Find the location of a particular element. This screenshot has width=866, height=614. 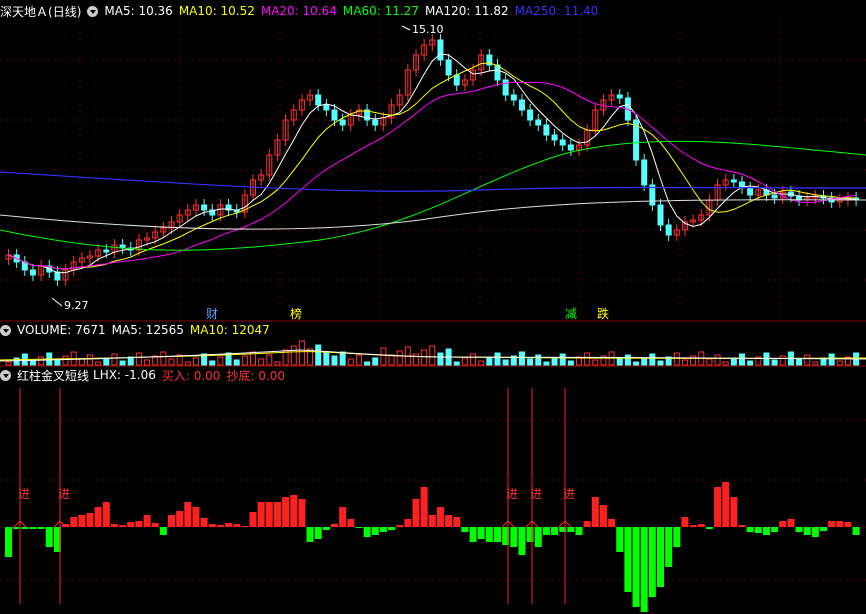

event-marker: 财 is located at coordinates (212, 314).